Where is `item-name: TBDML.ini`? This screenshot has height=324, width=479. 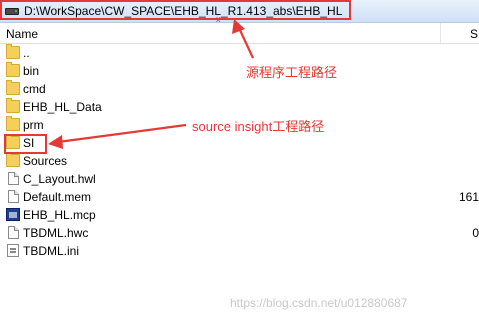
item-name: TBDML.ini is located at coordinates (51, 251).